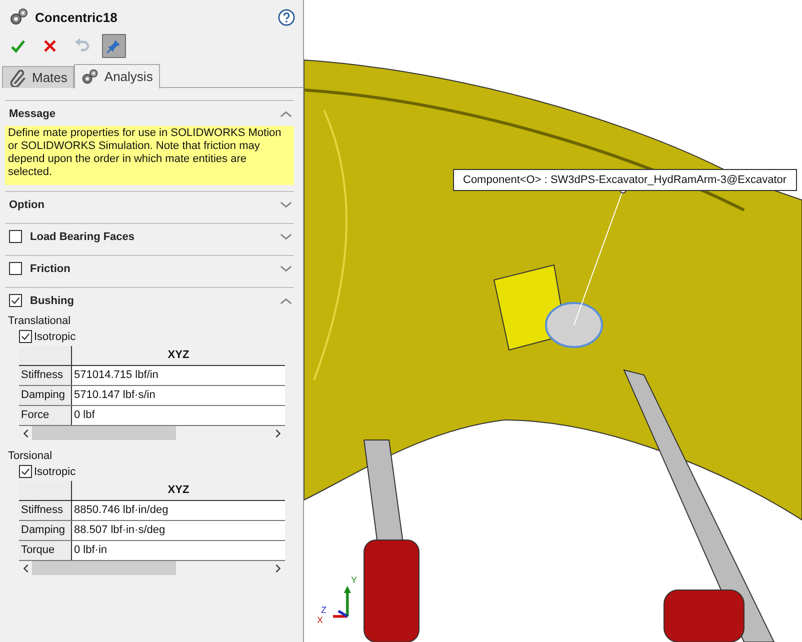  What do you see at coordinates (30, 456) in the screenshot?
I see `group-label: Torsional` at bounding box center [30, 456].